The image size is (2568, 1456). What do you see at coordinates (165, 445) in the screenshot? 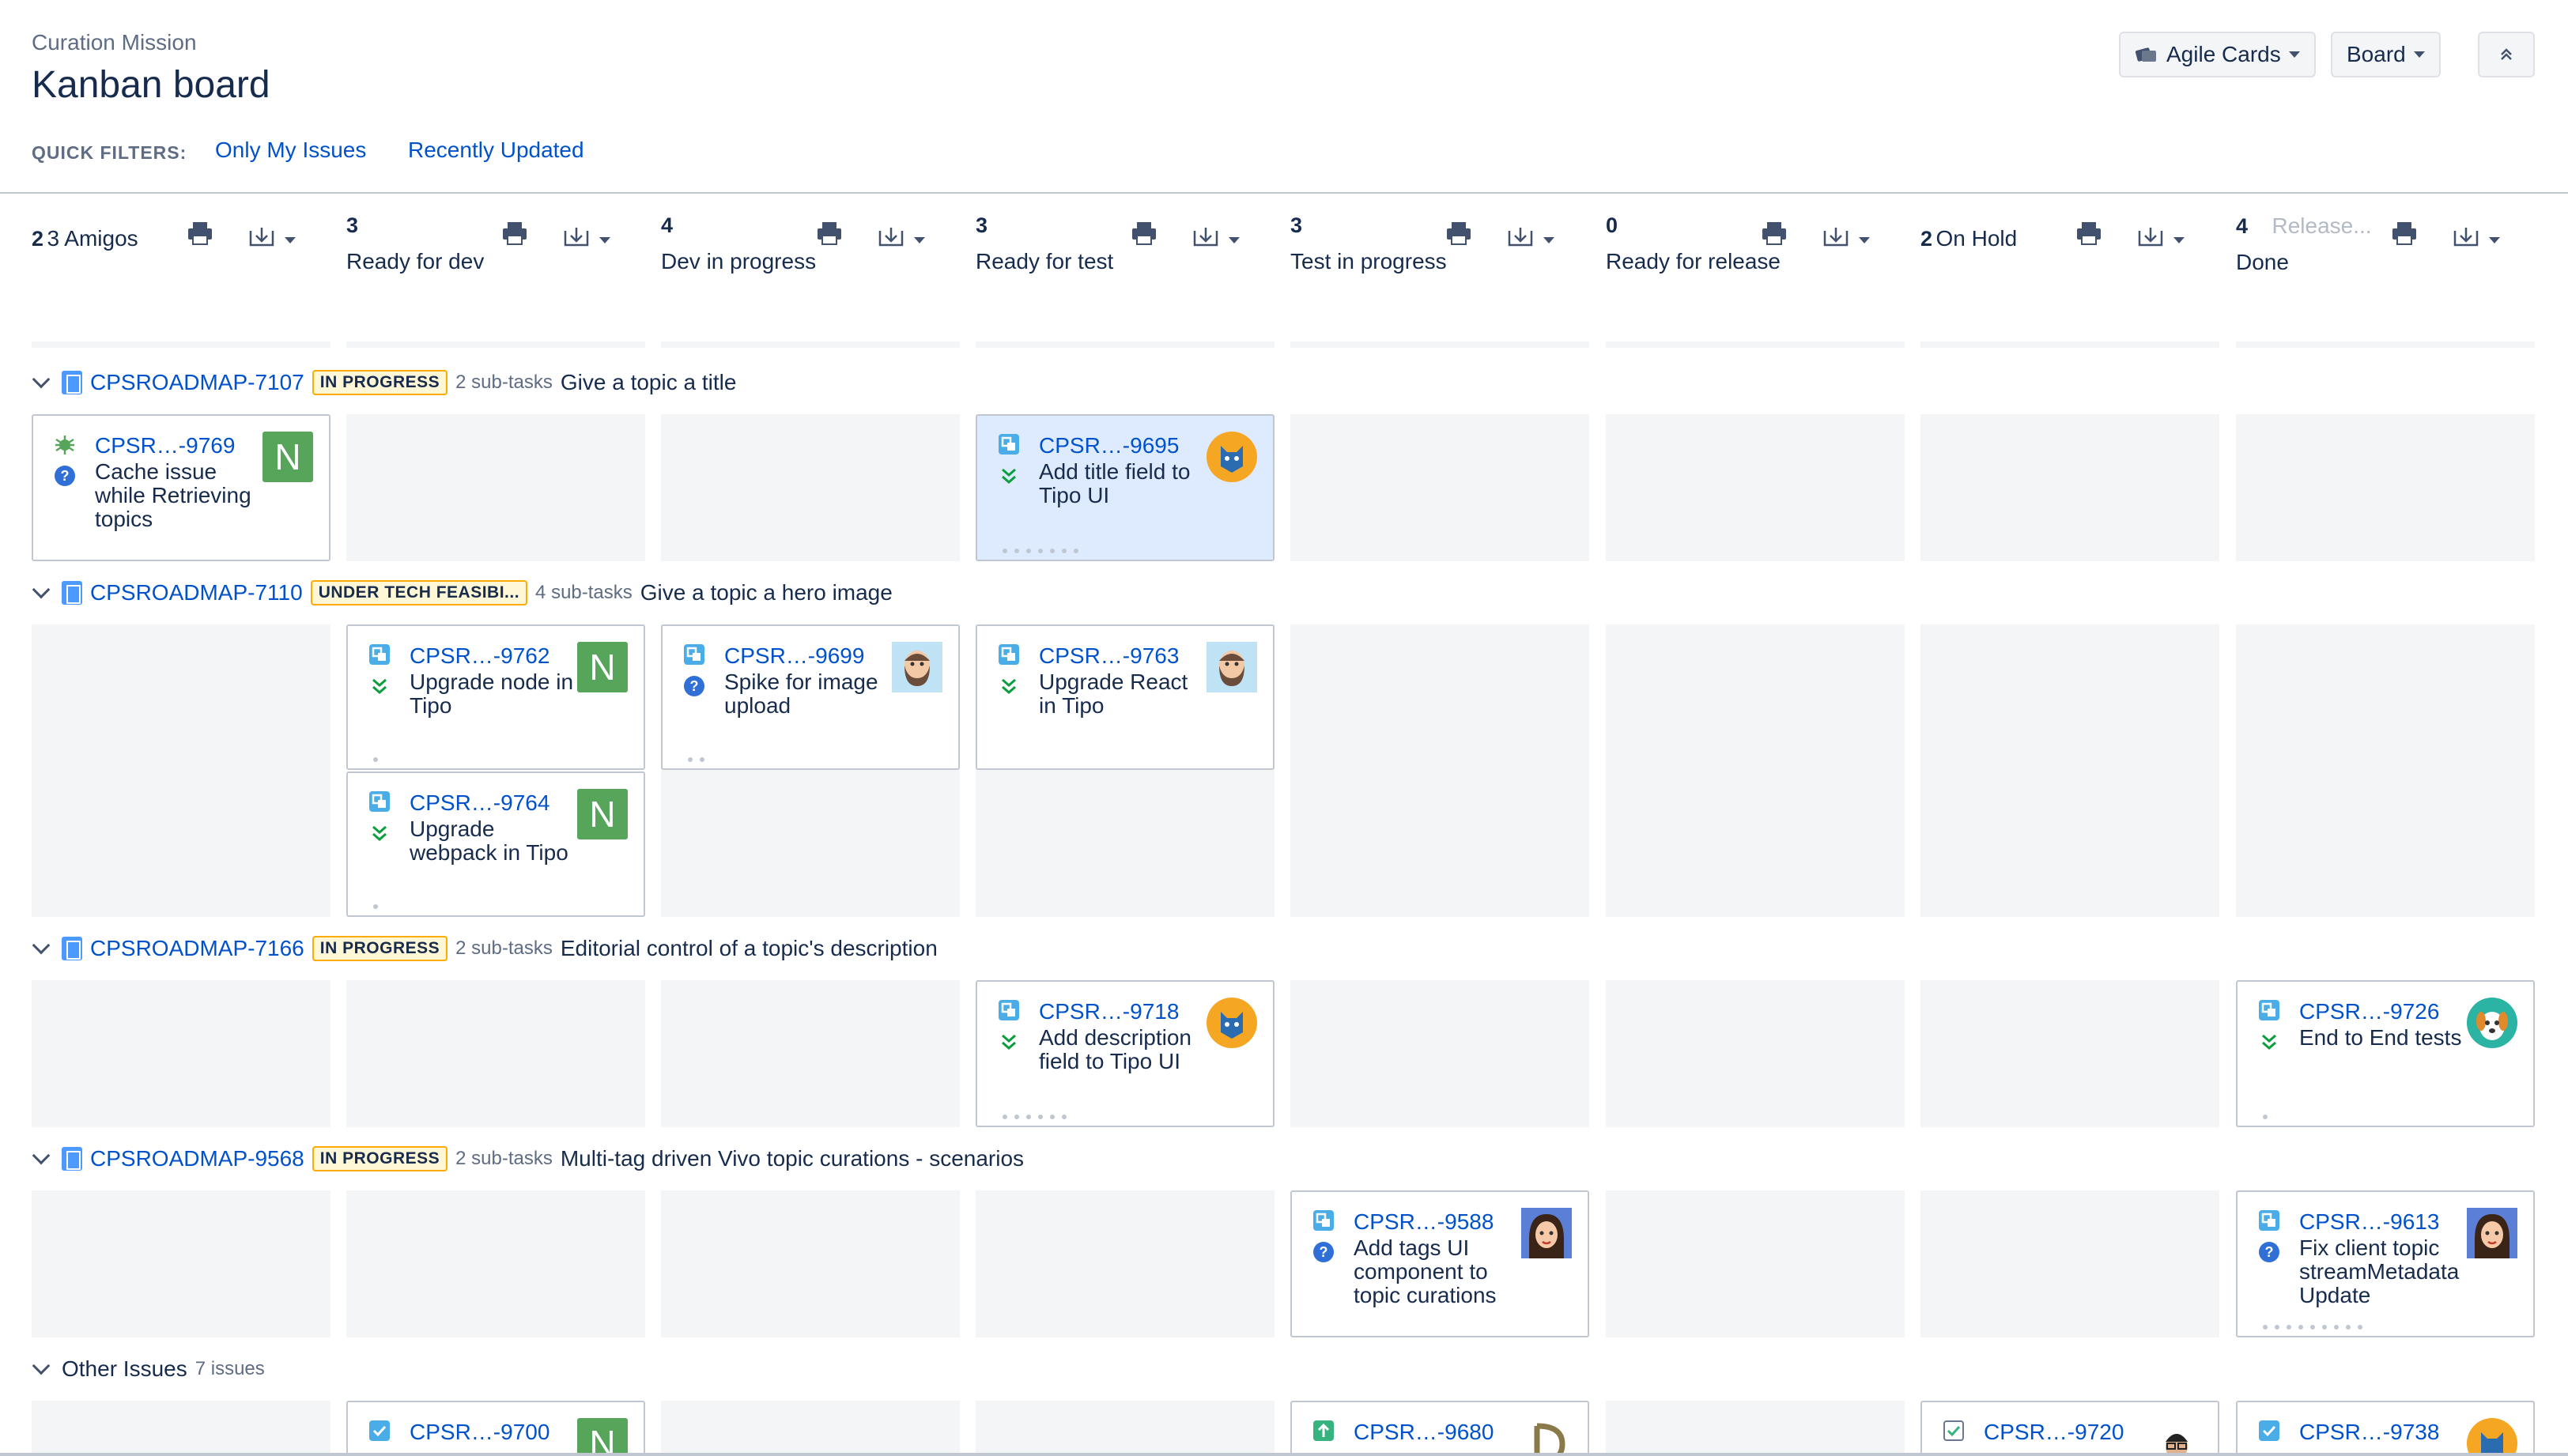
I see `issue-key: CPSR…-9769` at bounding box center [165, 445].